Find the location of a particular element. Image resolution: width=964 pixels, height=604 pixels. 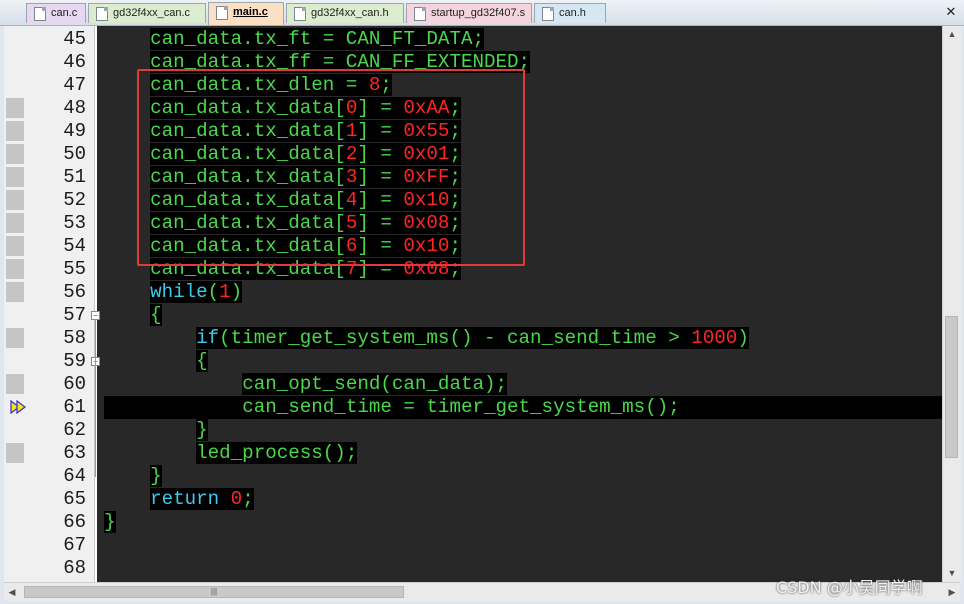

line-number: 63 is located at coordinates (74, 453).